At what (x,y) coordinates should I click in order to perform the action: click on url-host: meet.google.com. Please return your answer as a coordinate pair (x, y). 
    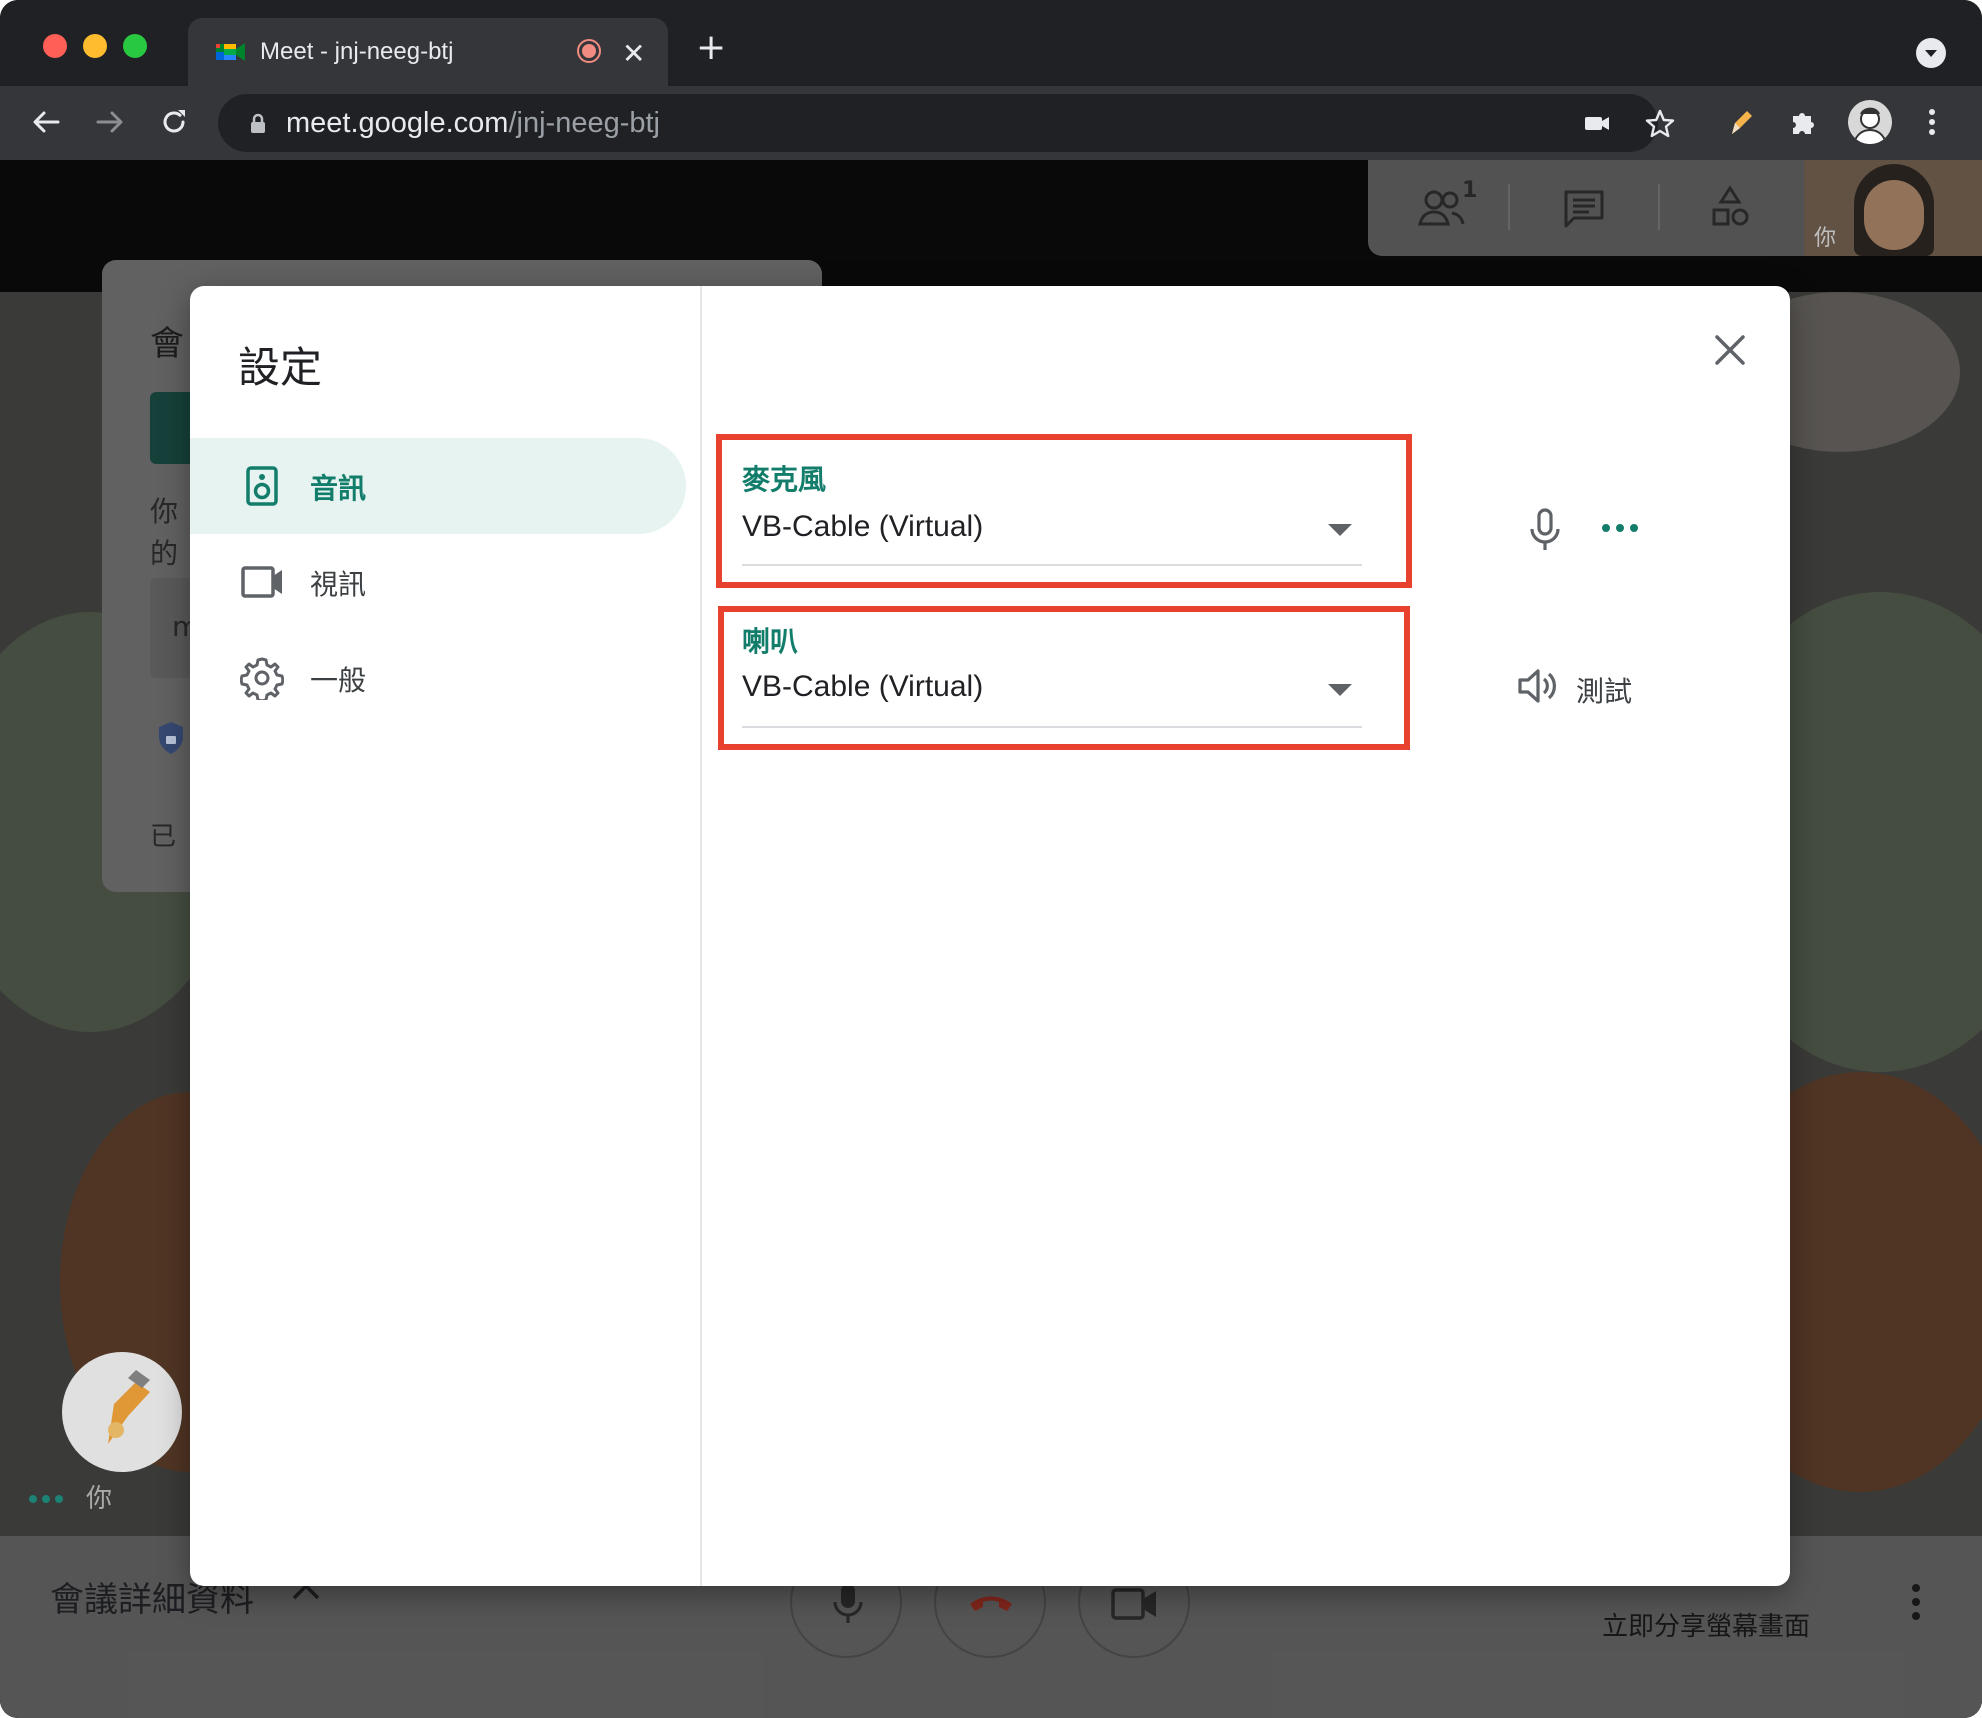
    Looking at the image, I should click on (397, 123).